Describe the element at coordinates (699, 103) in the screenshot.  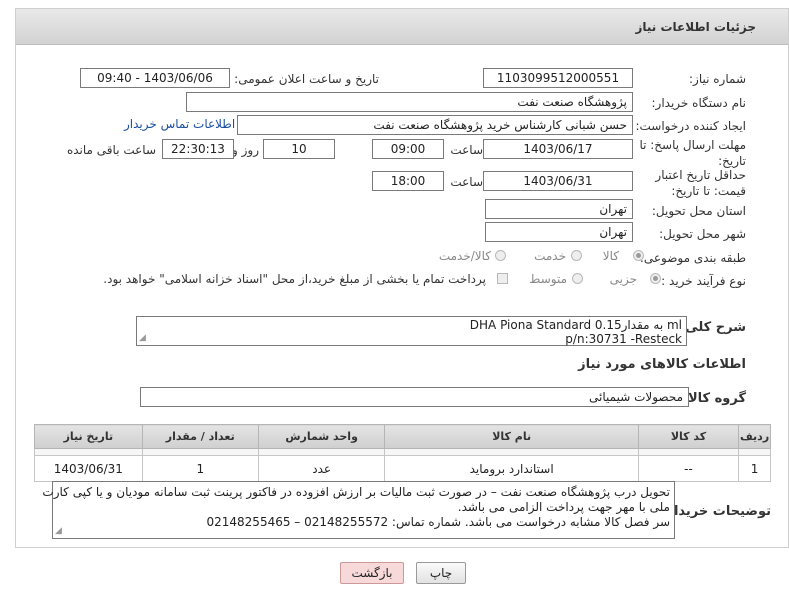
I see `buyer-label: نام دستگاه خریدار:` at that location.